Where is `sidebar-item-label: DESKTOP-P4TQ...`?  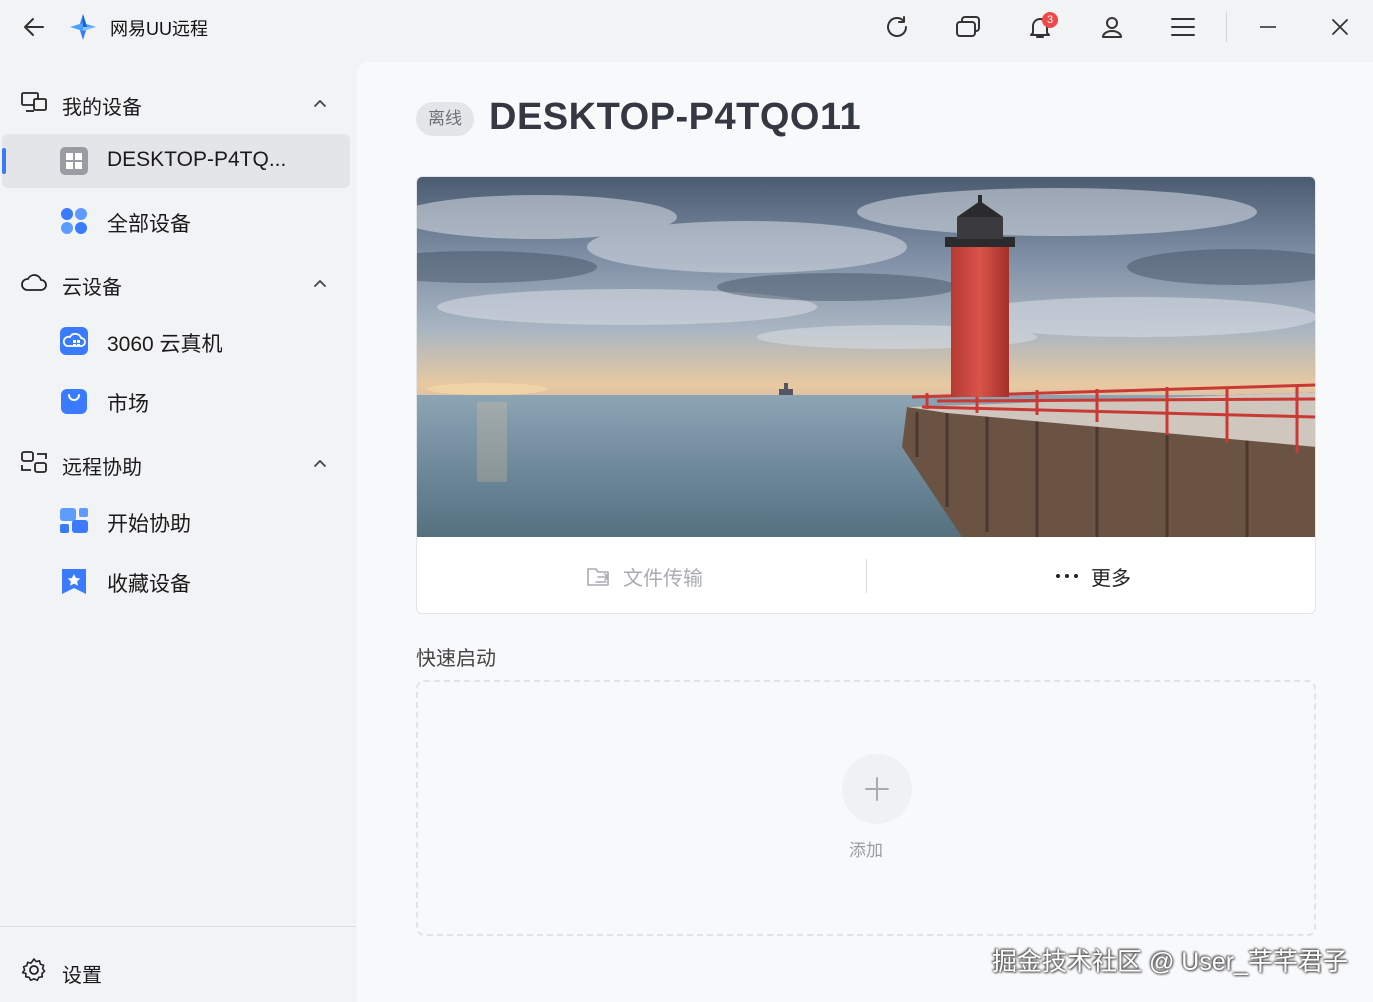
sidebar-item-label: DESKTOP-P4TQ... is located at coordinates (197, 159).